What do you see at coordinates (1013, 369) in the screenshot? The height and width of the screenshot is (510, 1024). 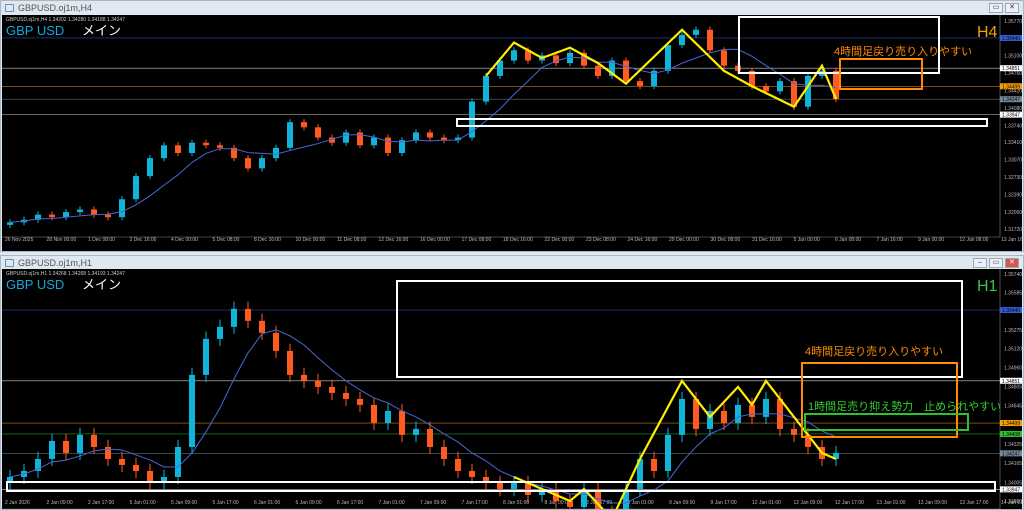 I see `price-tick-label: 1.34960` at bounding box center [1013, 369].